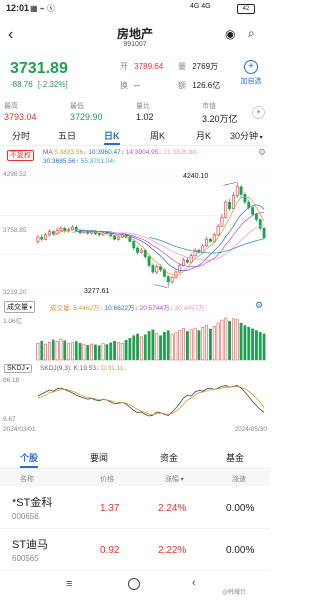 The image size is (320, 600). What do you see at coordinates (112, 137) in the screenshot?
I see `tab-daily-k: 日K` at bounding box center [112, 137].